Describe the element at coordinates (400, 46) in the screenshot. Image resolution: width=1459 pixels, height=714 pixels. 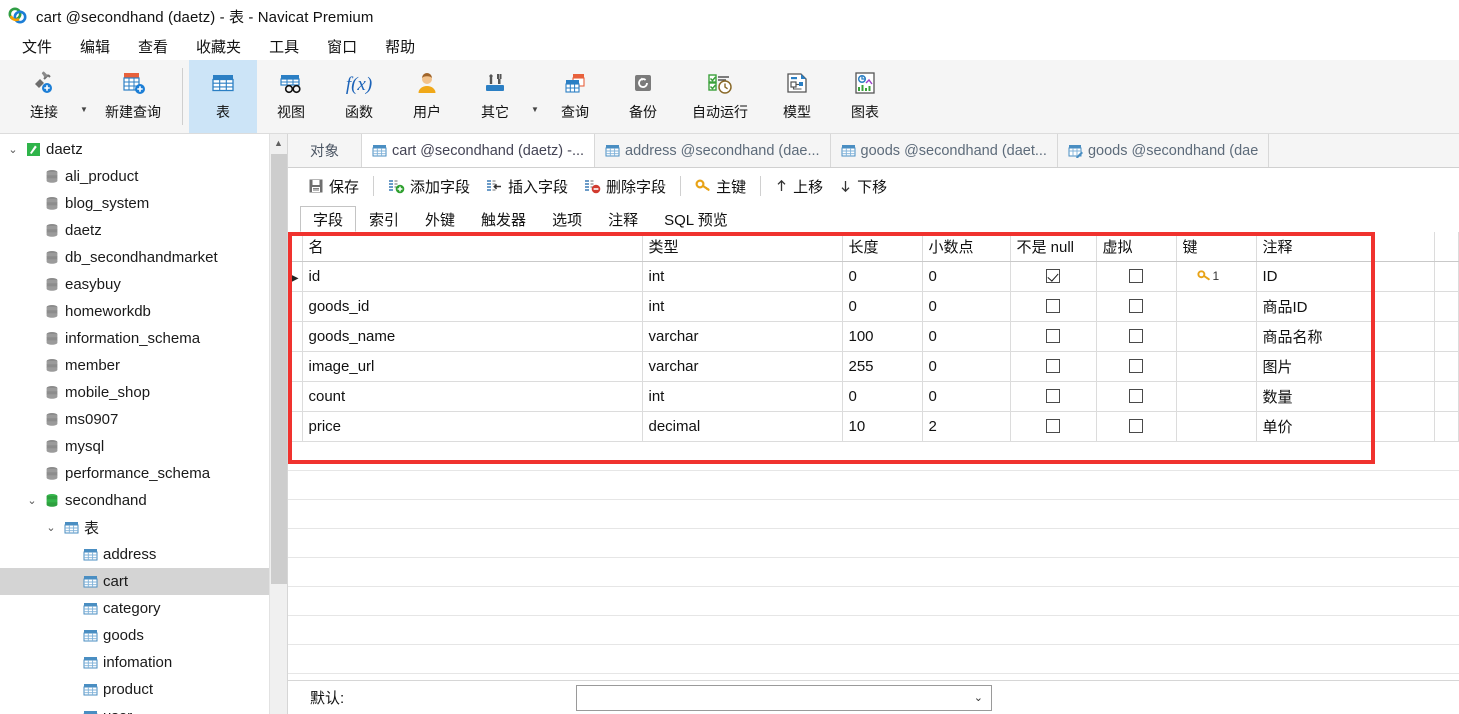
I see `menu-help: 帮助` at that location.